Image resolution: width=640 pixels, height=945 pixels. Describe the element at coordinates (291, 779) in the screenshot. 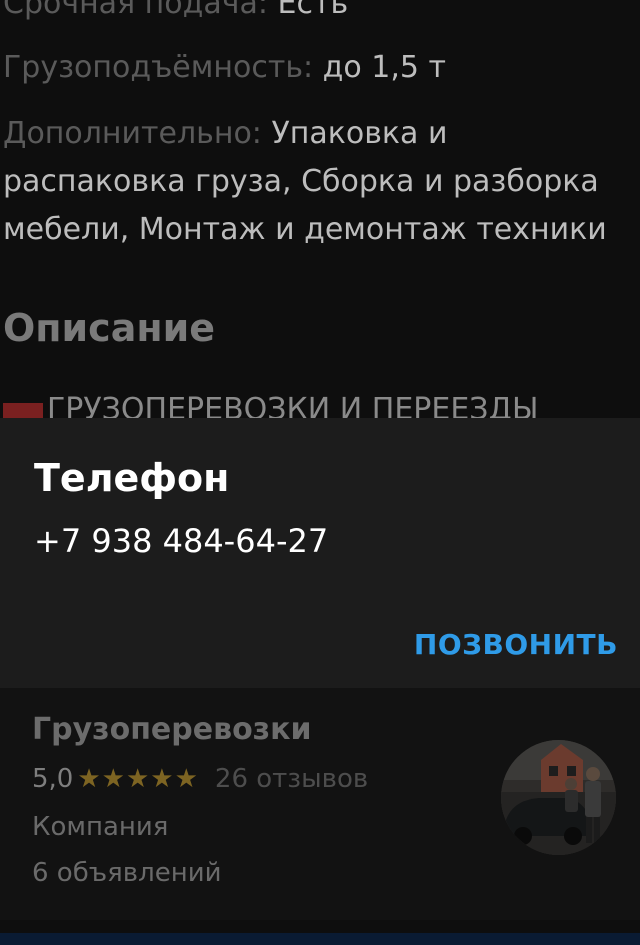

I see `reviews-link: 26 отзывов` at that location.